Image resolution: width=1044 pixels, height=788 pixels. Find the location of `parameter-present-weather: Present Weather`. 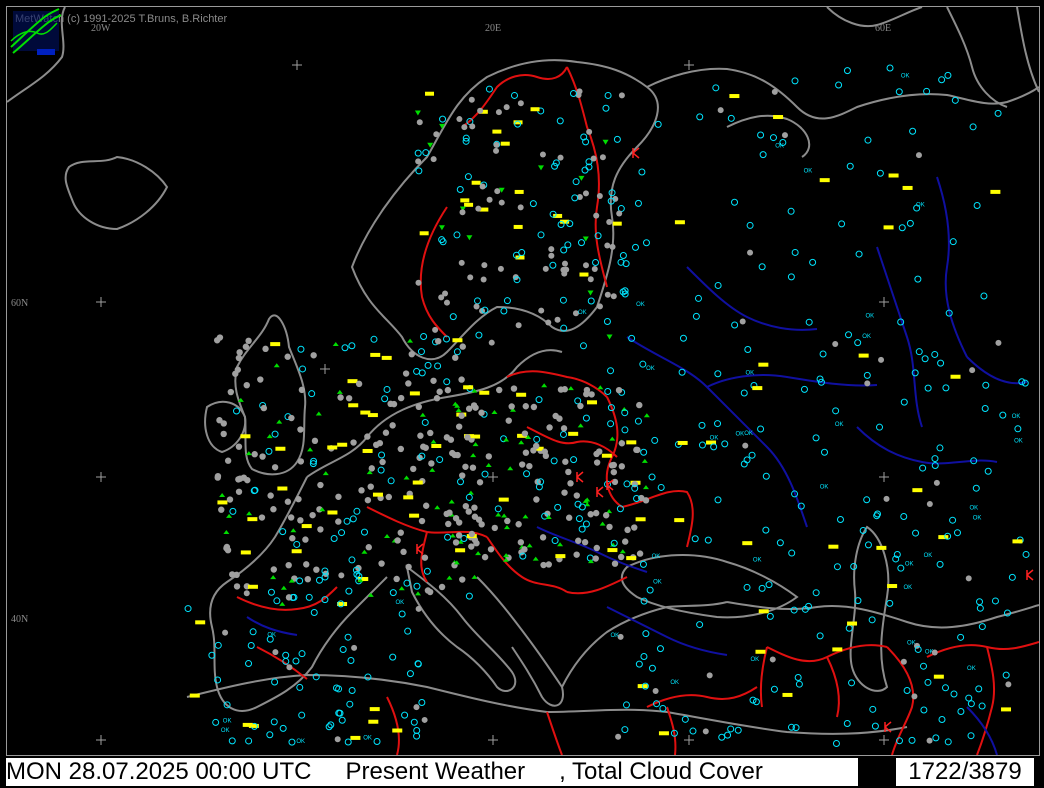

parameter-present-weather: Present Weather is located at coordinates (436, 772).